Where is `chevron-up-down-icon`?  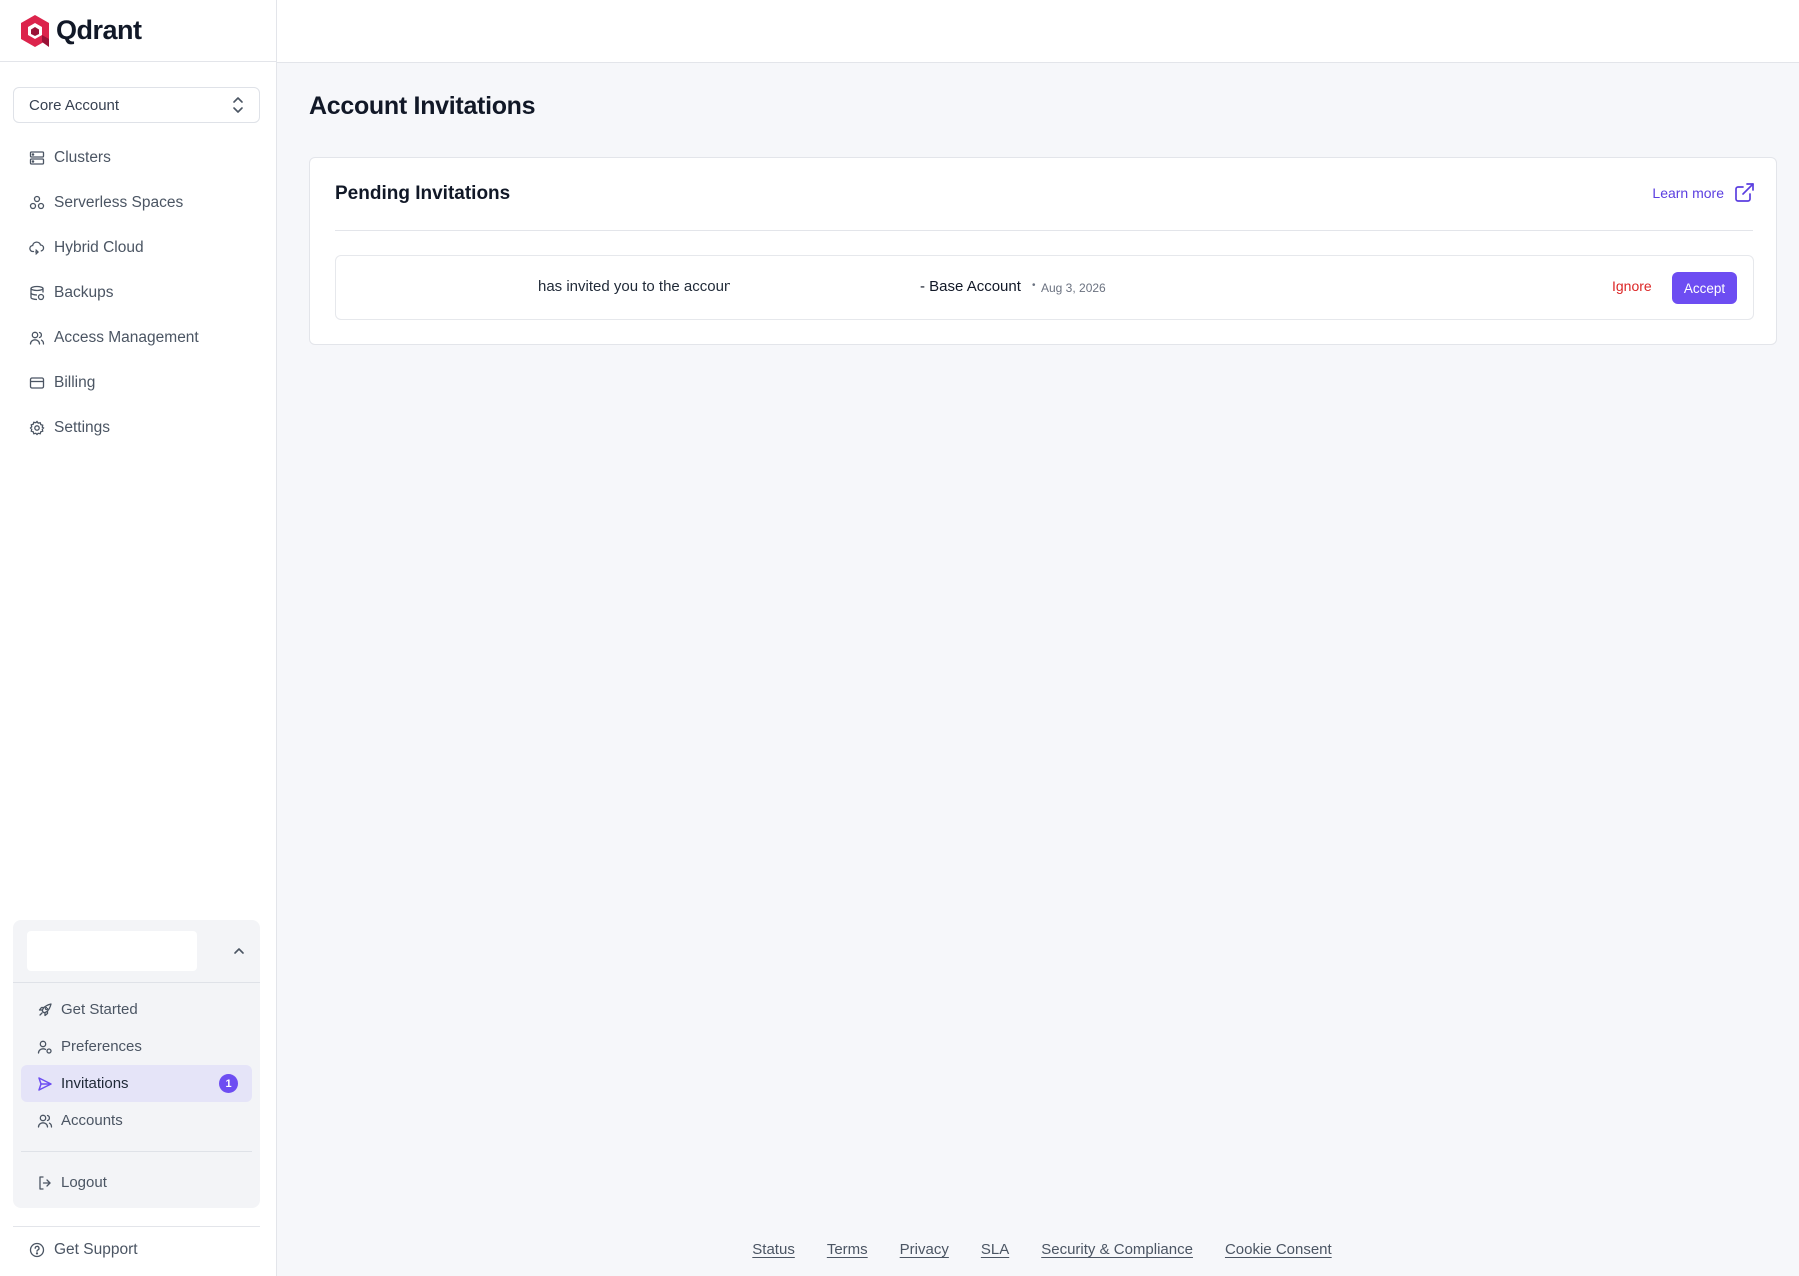 chevron-up-down-icon is located at coordinates (238, 105).